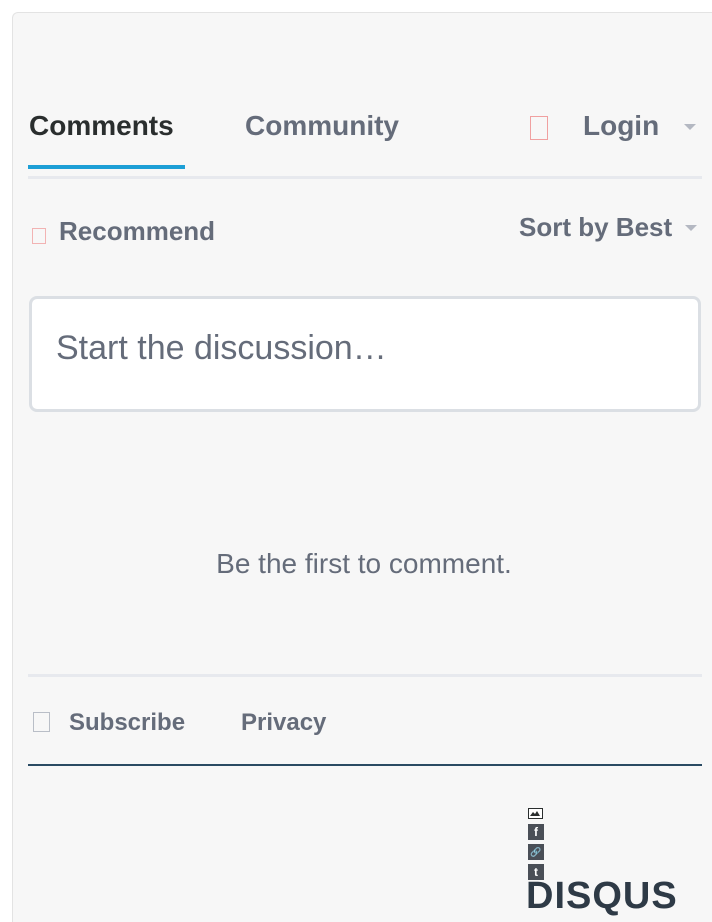 The width and height of the screenshot is (712, 922). Describe the element at coordinates (621, 126) in the screenshot. I see `login-button: Login` at that location.